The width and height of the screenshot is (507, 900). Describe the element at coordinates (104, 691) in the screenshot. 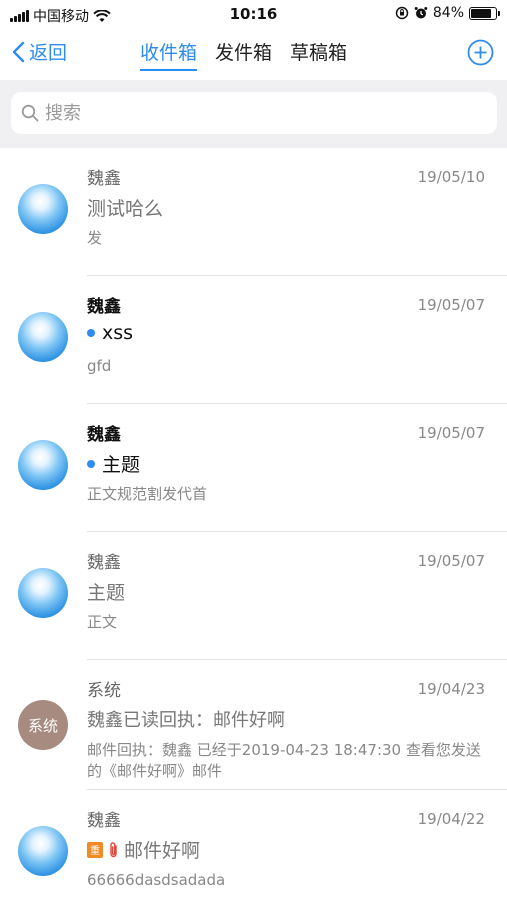

I see `sender-name: 系统` at that location.